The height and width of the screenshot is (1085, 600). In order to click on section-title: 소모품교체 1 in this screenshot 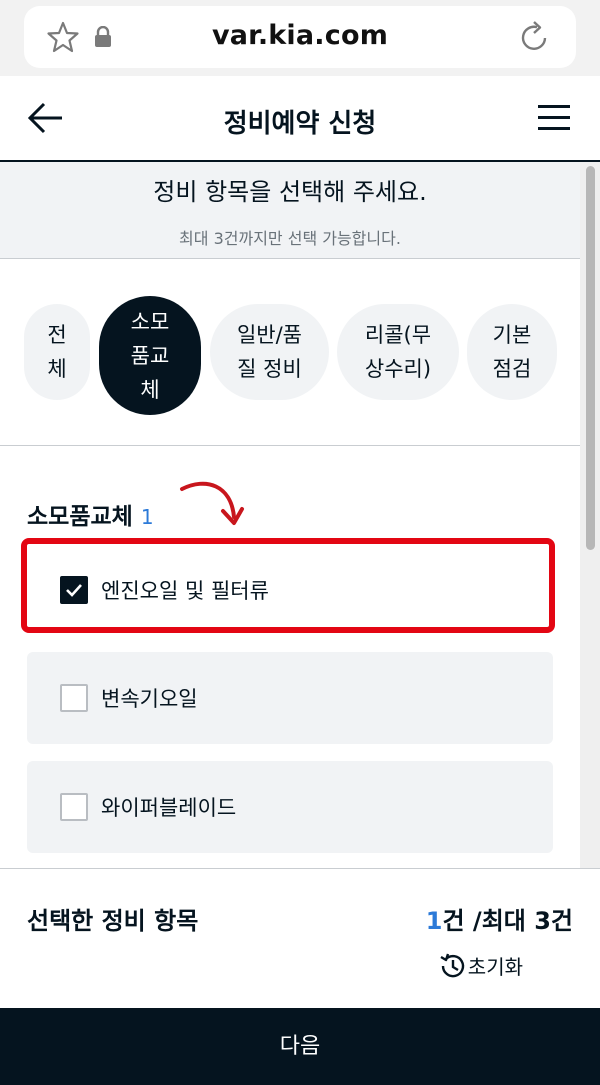, I will do `click(90, 514)`.